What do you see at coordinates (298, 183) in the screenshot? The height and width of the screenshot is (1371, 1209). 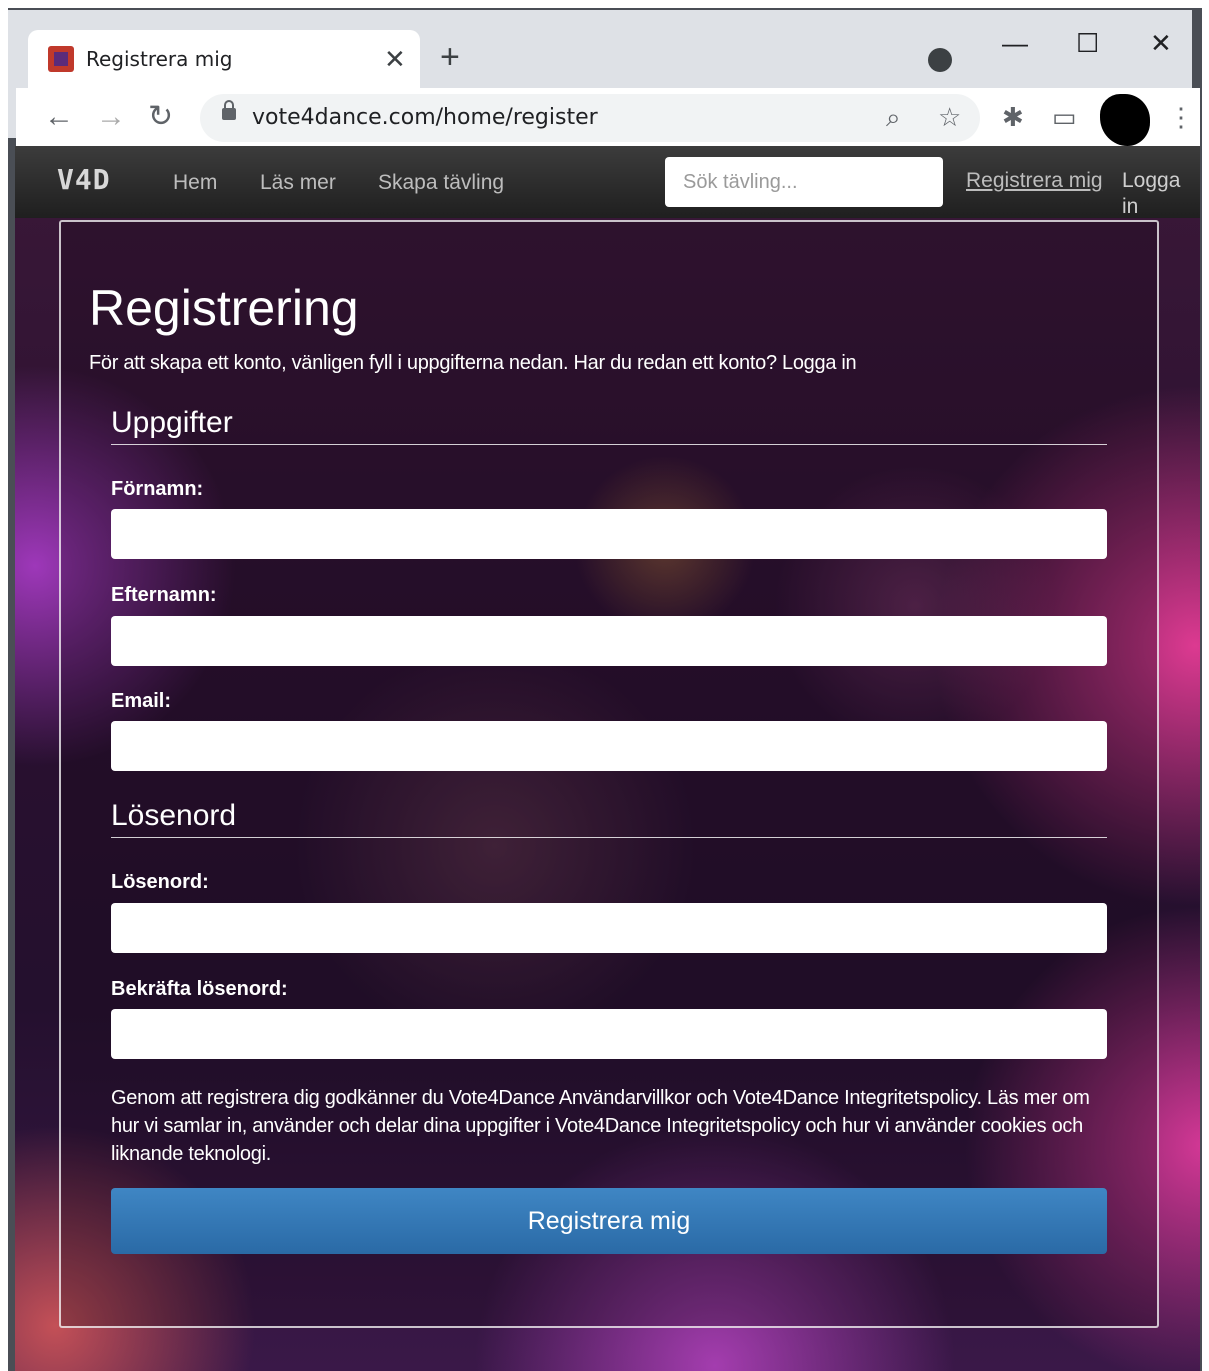 I see `nav-link-las-mer: Läs mer` at bounding box center [298, 183].